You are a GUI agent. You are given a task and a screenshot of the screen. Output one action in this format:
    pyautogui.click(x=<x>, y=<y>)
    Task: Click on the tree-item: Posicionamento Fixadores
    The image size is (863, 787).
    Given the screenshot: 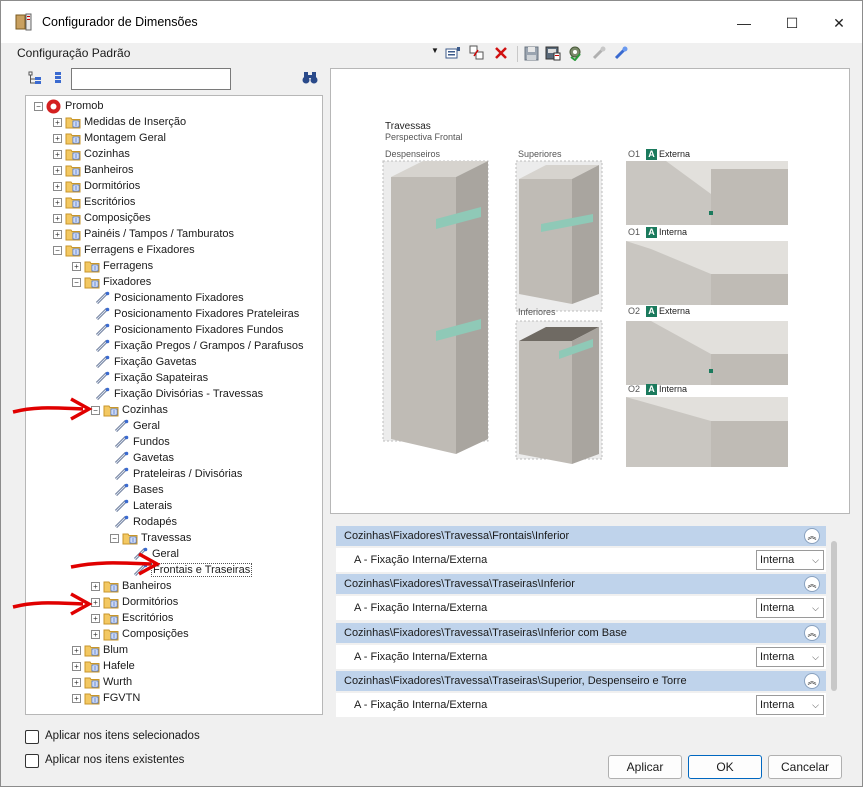 What is the action you would take?
    pyautogui.click(x=167, y=298)
    